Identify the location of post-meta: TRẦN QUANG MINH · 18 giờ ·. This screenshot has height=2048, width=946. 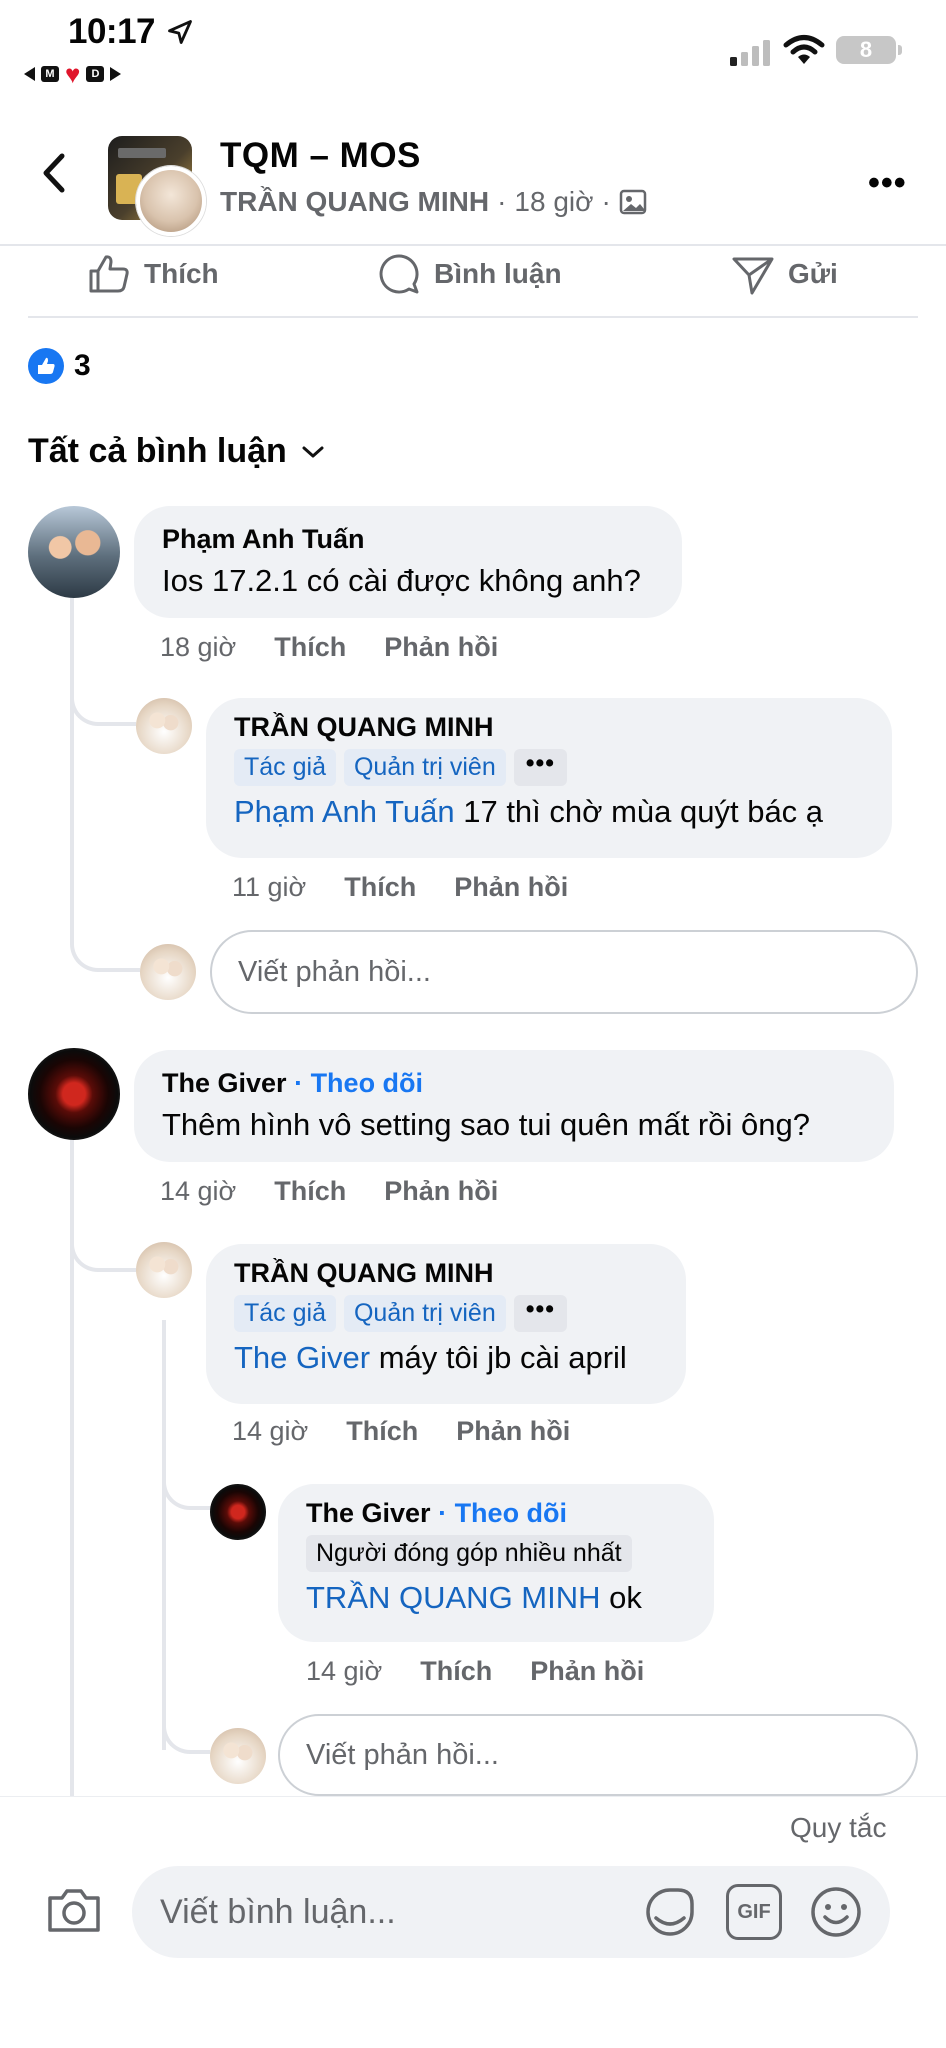
(433, 202).